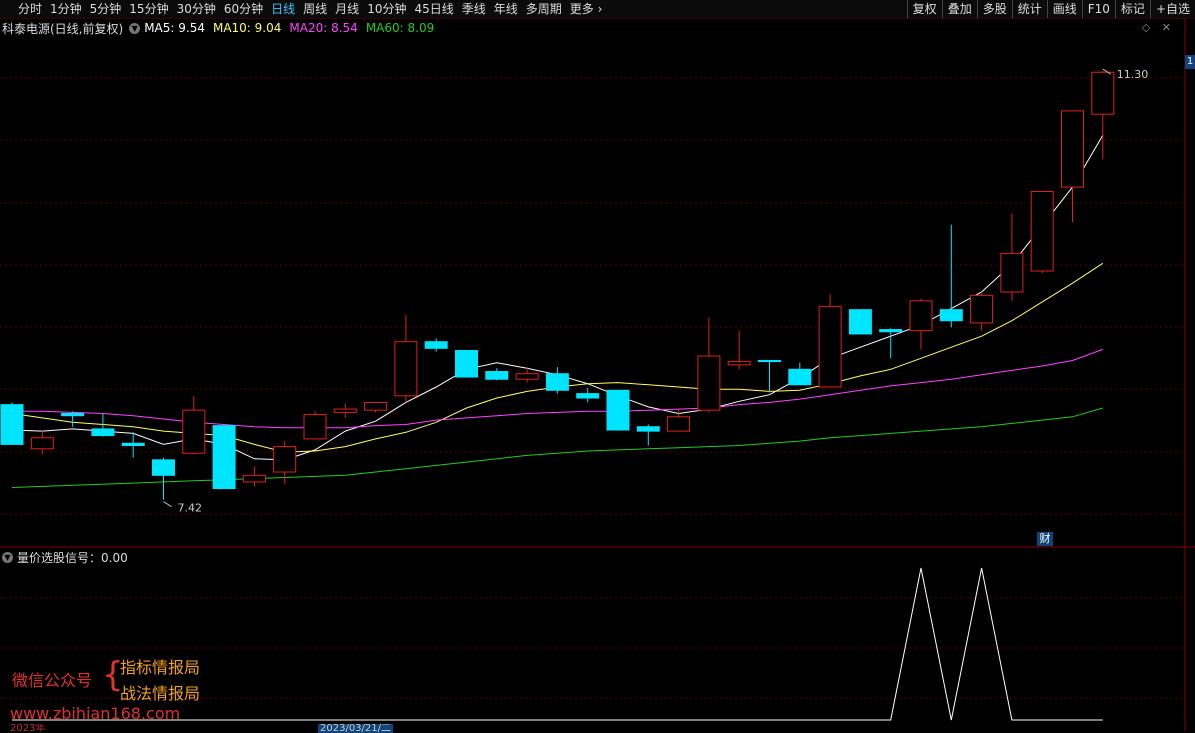  I want to click on toolbar-right-buttons: 复权 叠加 多股 统计 画线 F10 标记 +自选, so click(1050, 9).